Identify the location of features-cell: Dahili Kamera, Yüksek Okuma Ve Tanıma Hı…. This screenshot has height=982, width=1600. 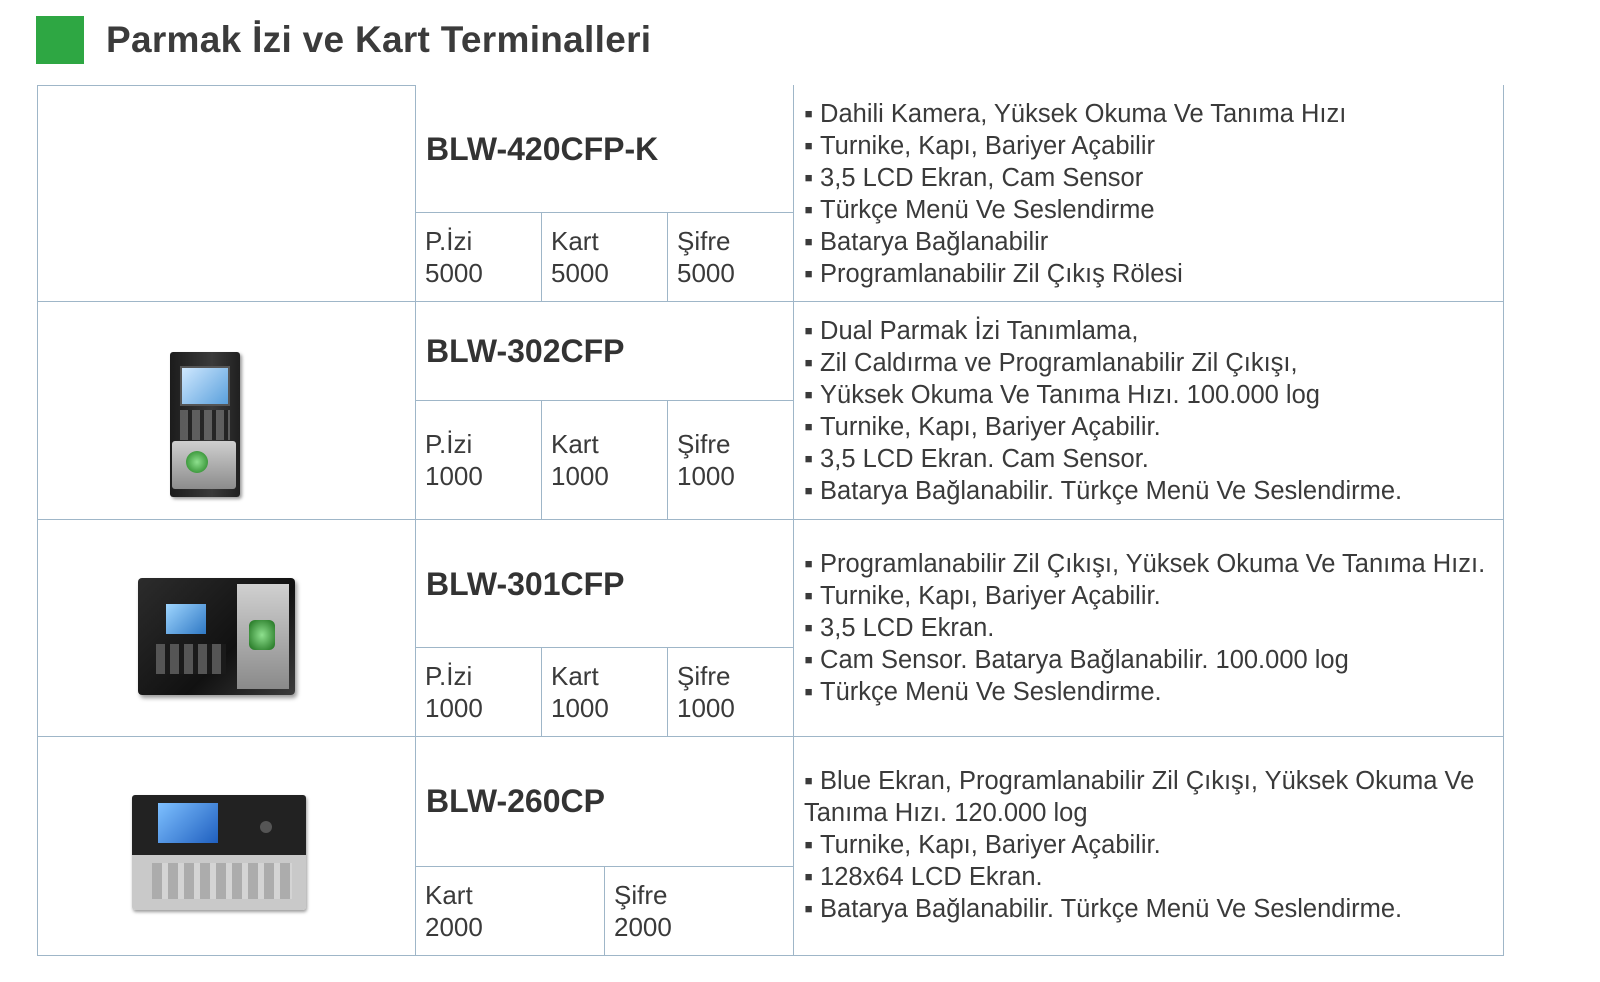
(1148, 193).